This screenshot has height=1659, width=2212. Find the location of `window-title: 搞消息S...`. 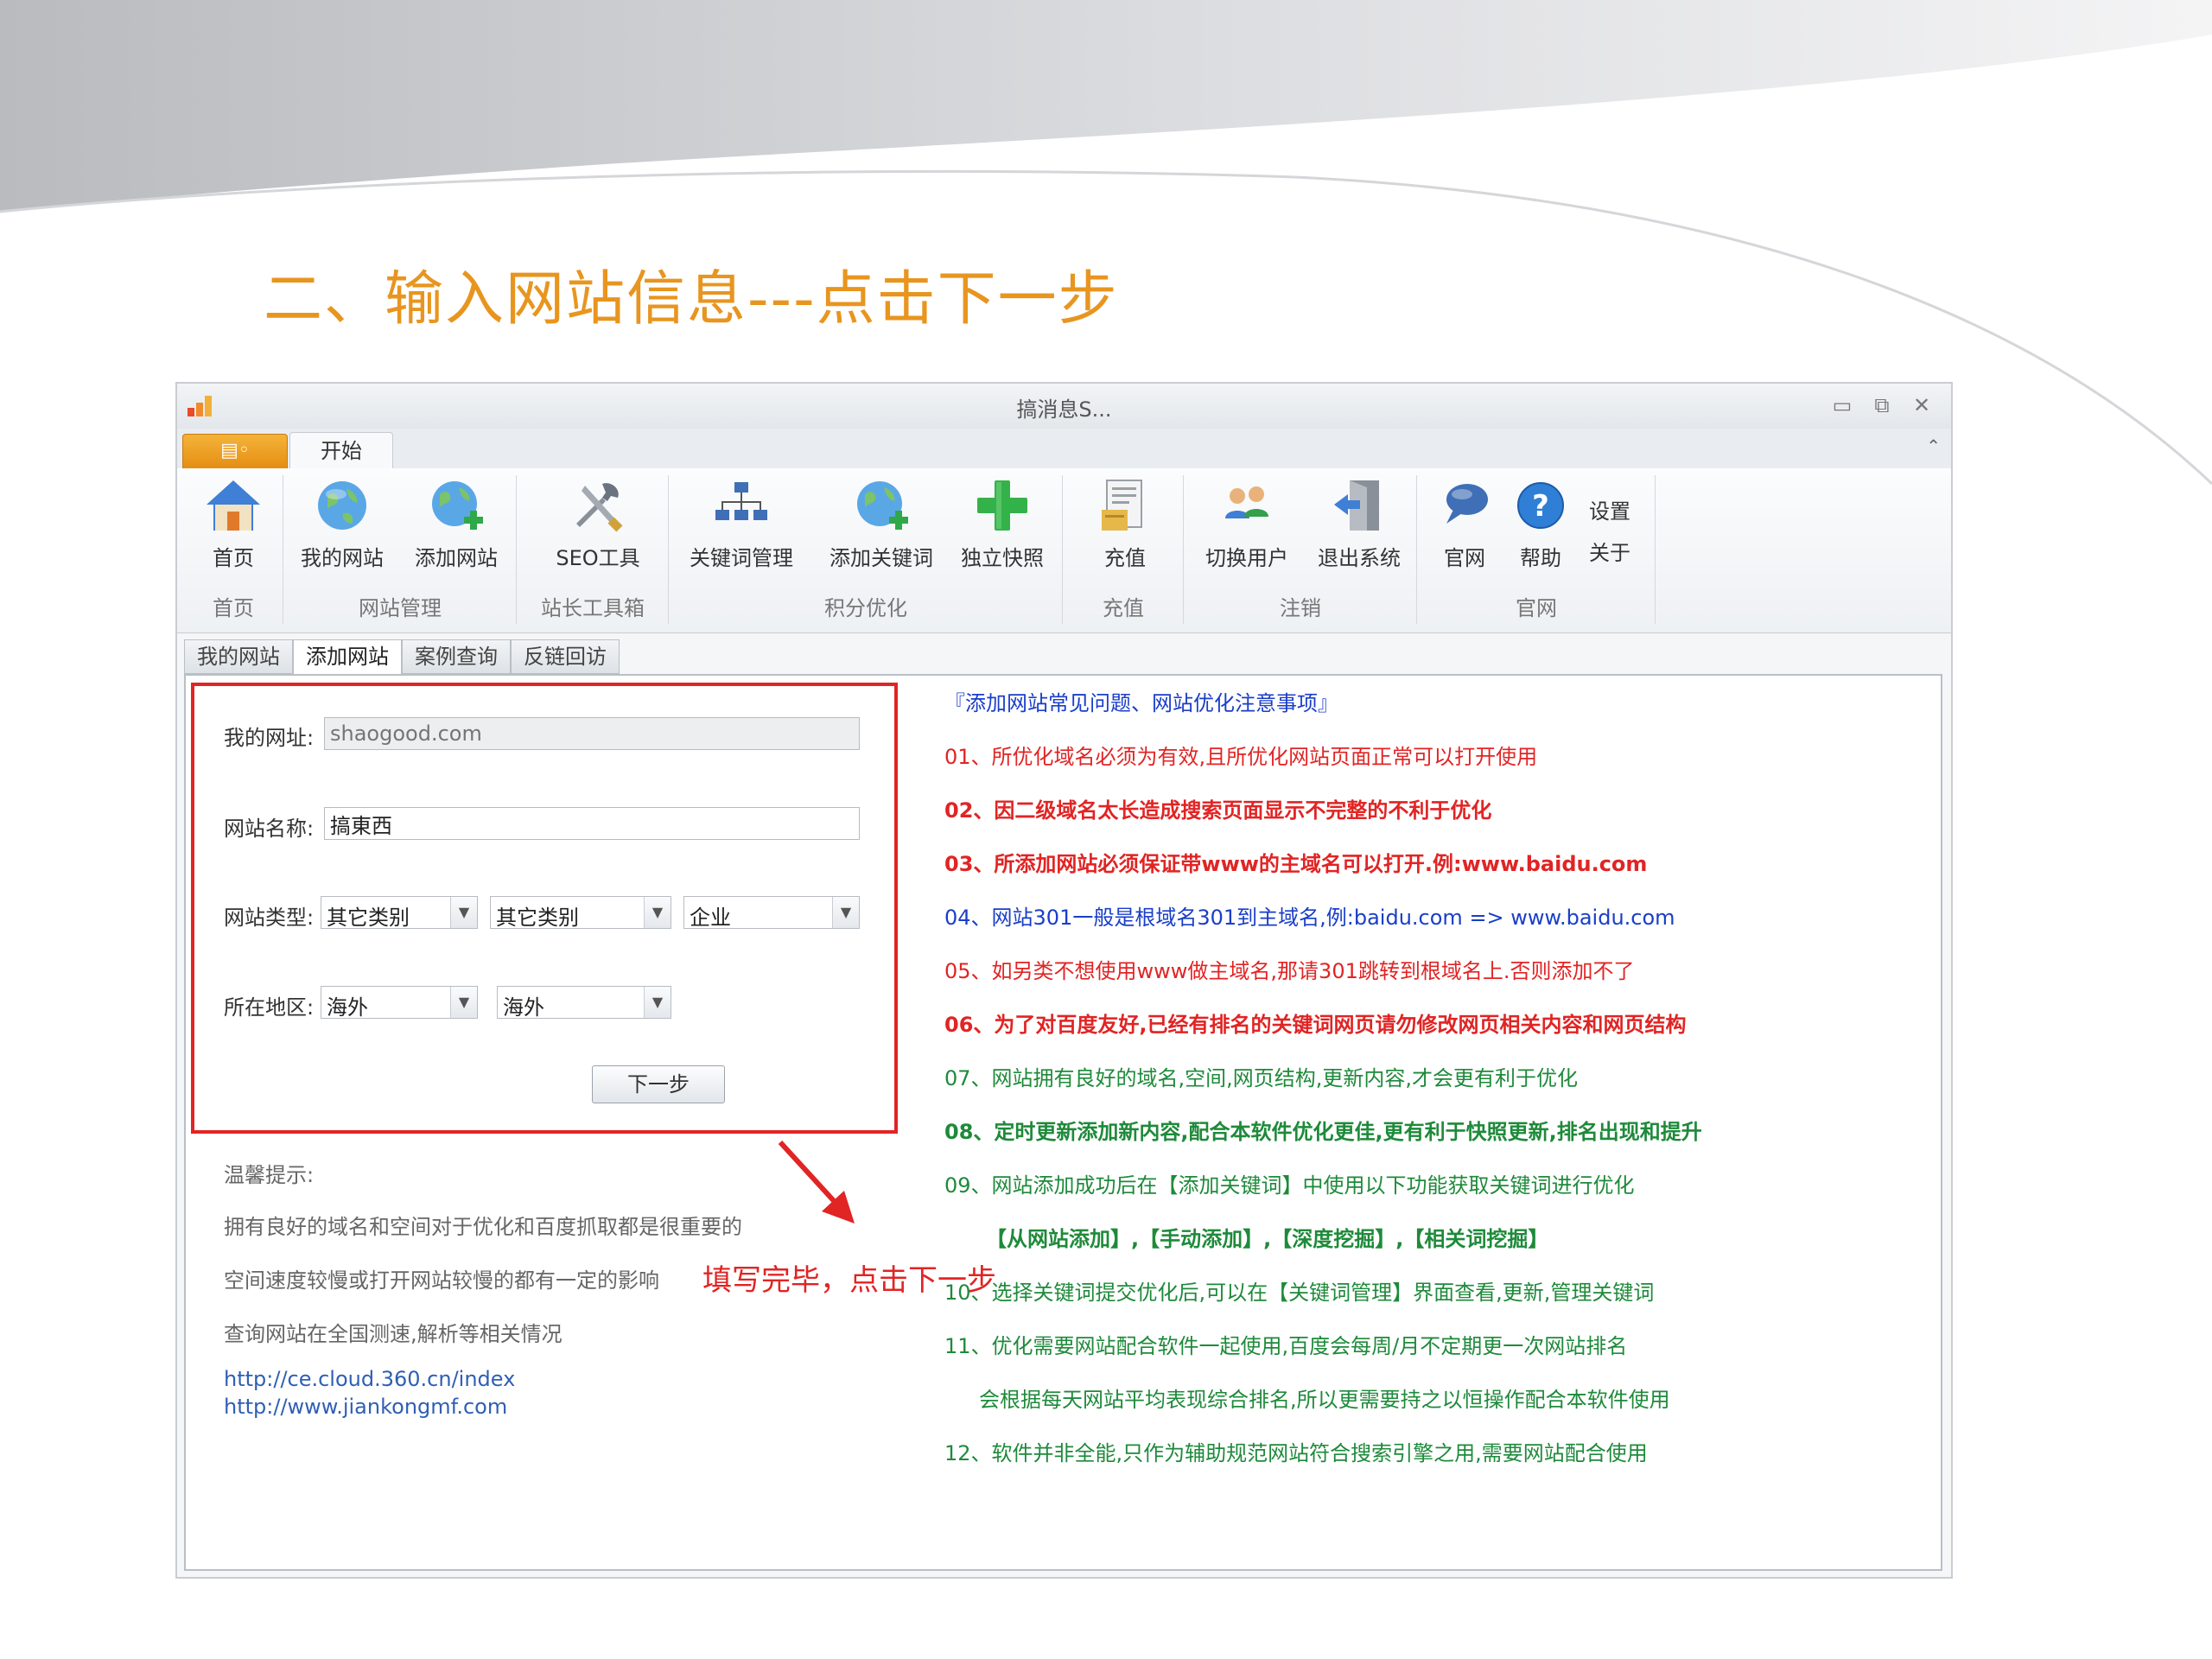

window-title: 搞消息S... is located at coordinates (1064, 409).